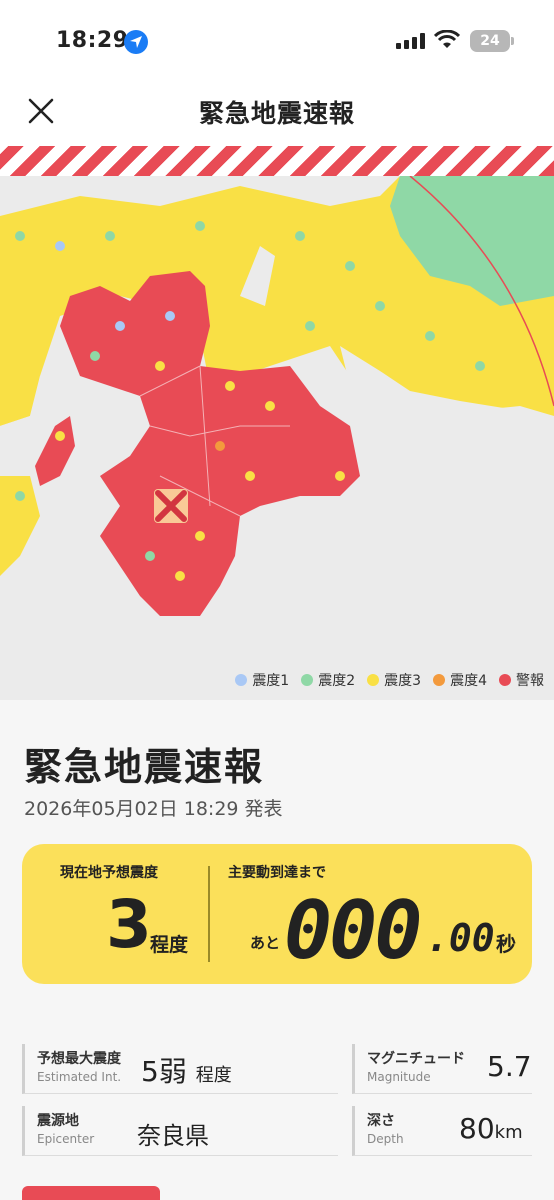  I want to click on max-intensity-value: 5弱, so click(164, 1071).